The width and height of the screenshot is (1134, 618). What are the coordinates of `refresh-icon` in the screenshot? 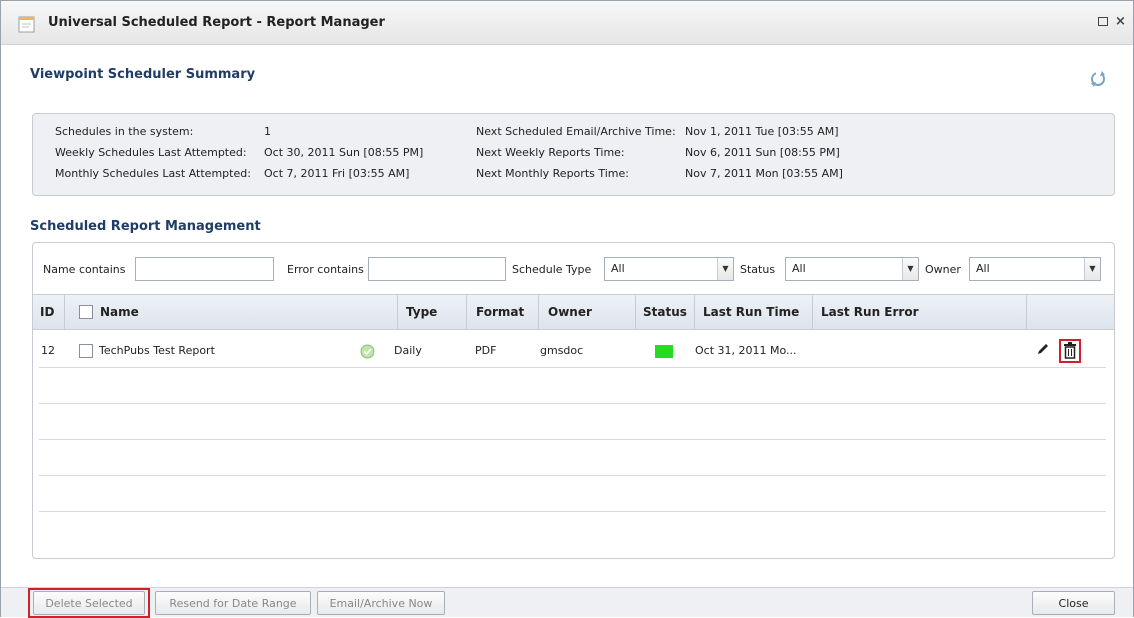 It's located at (1098, 79).